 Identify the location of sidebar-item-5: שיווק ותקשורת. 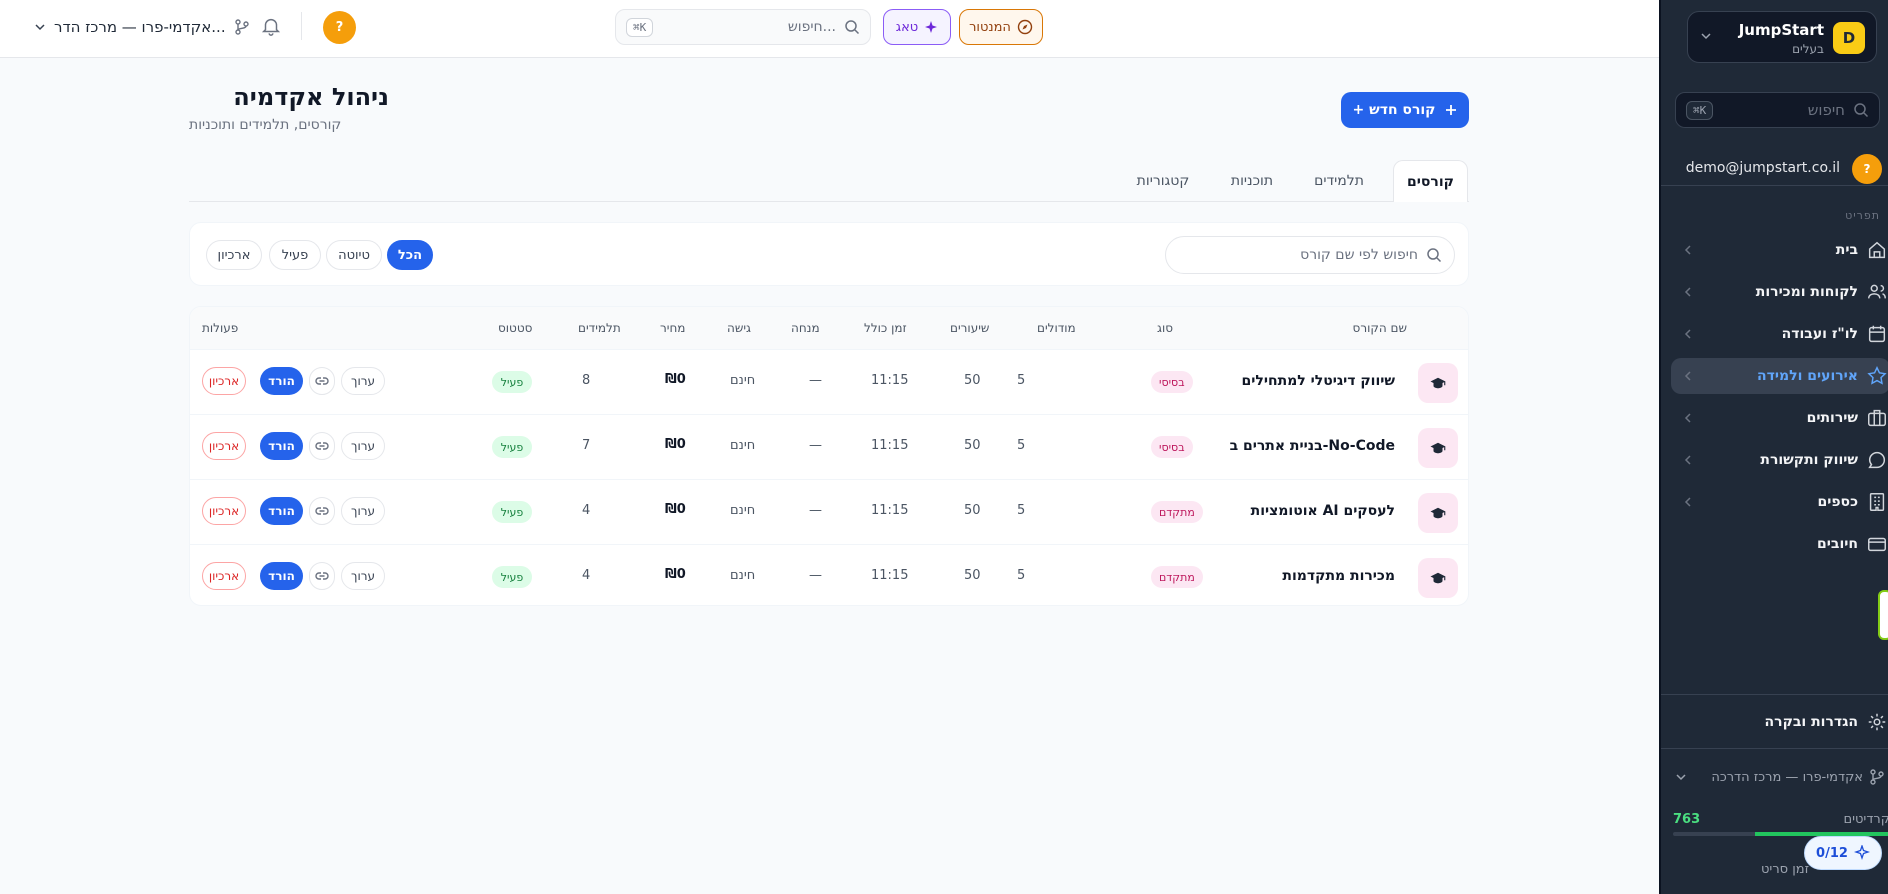
(1779, 460).